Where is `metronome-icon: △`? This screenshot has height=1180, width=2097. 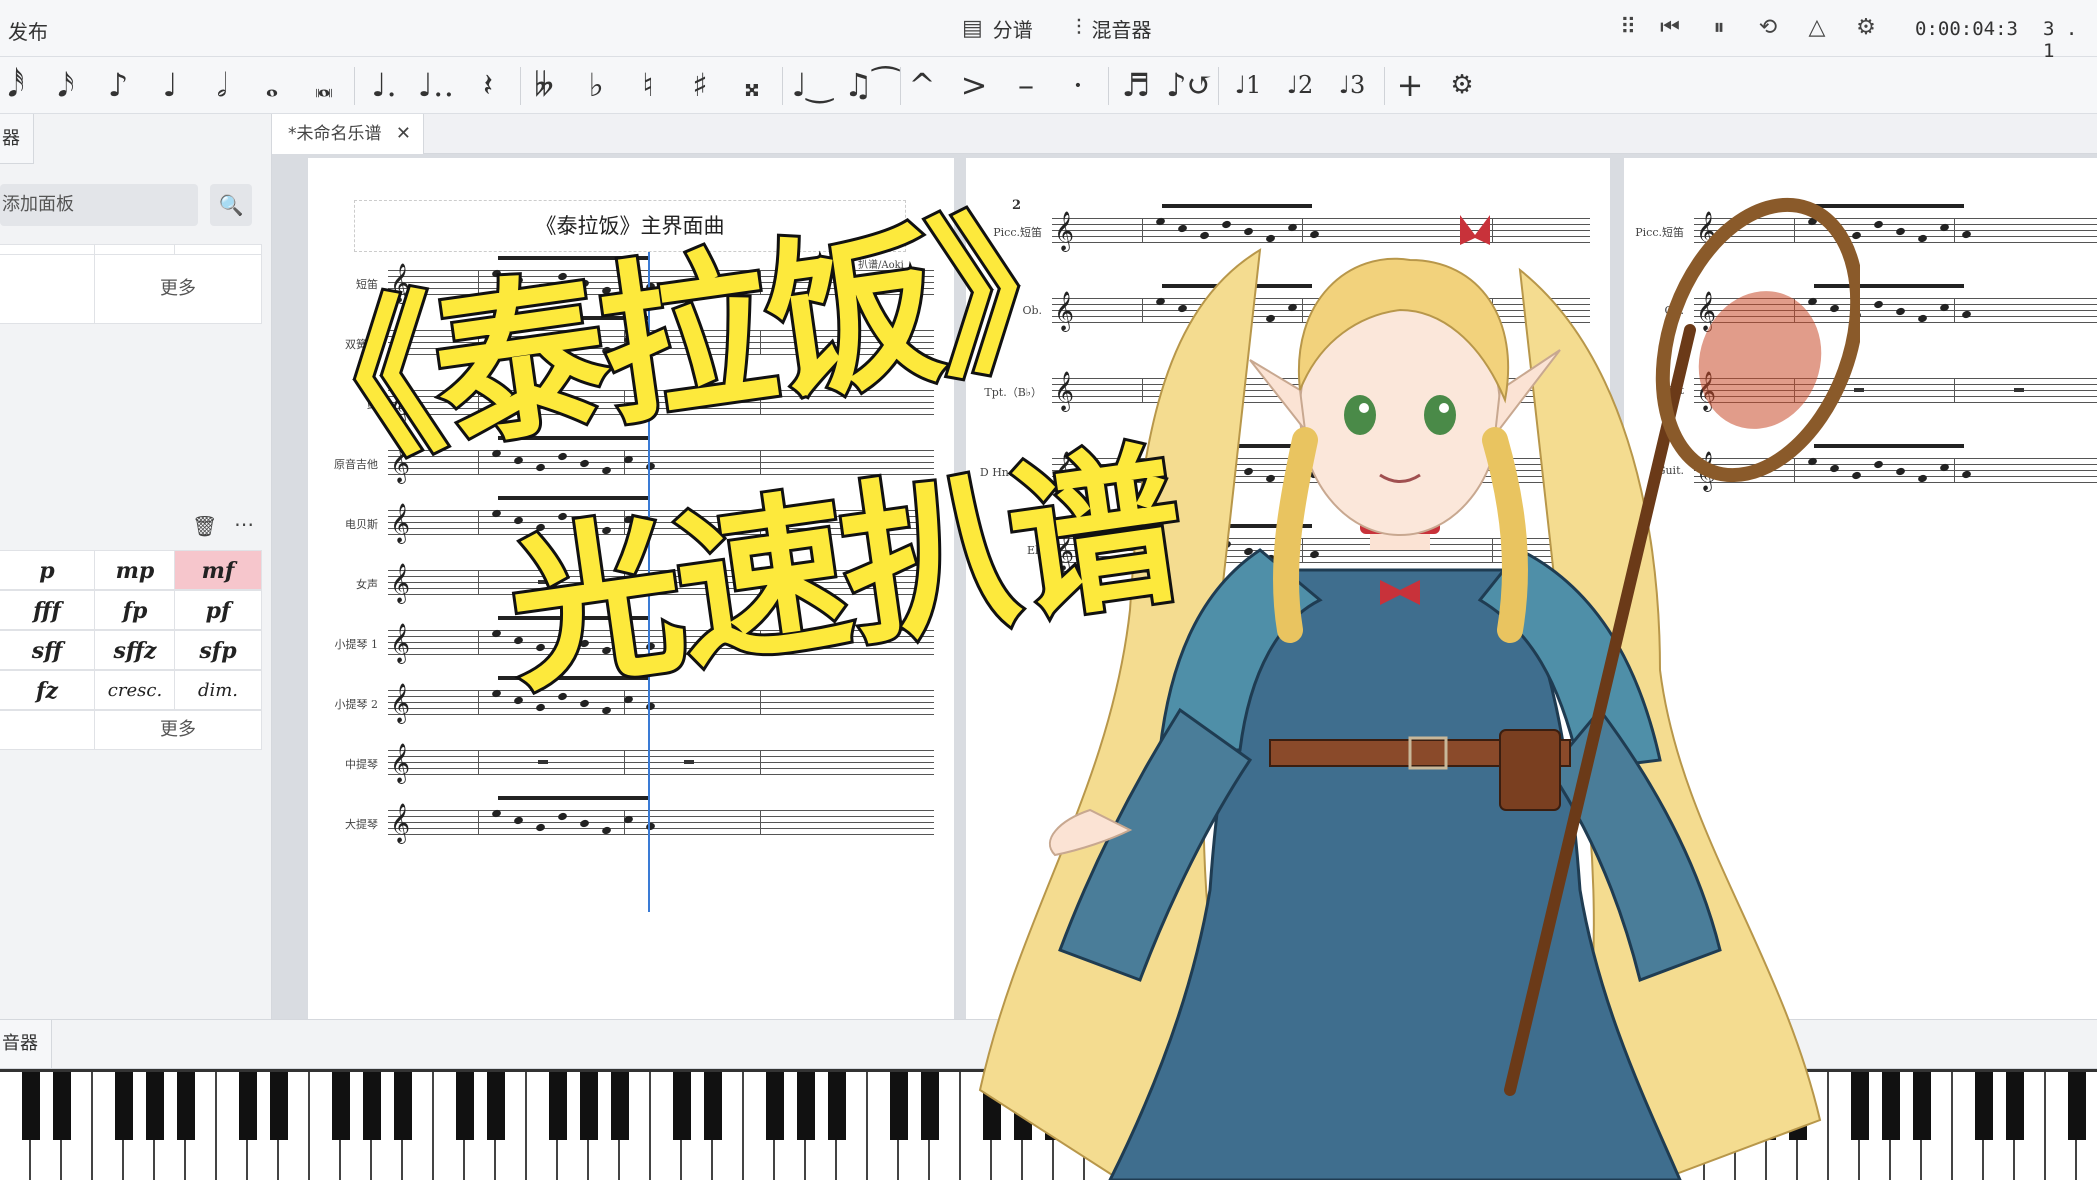 metronome-icon: △ is located at coordinates (1817, 28).